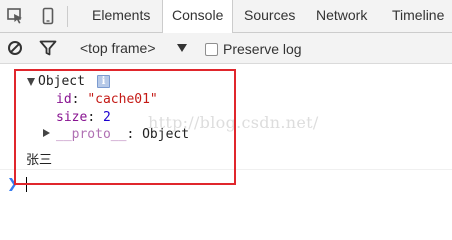 This screenshot has width=452, height=240. What do you see at coordinates (67, 16) in the screenshot?
I see `toolbar-separator` at bounding box center [67, 16].